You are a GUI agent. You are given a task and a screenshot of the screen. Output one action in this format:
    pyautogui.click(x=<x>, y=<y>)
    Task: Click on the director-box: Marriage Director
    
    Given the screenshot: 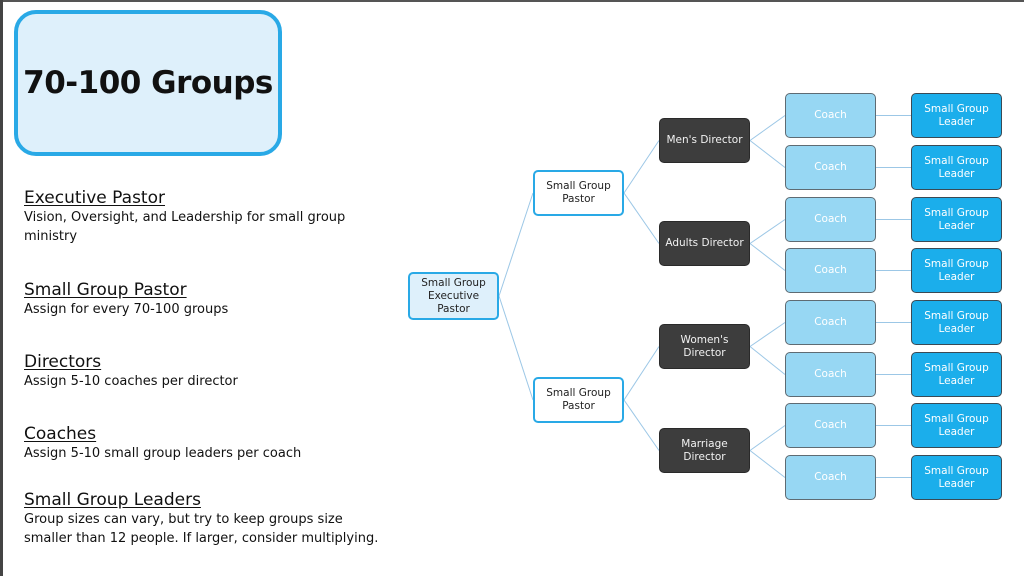 What is the action you would take?
    pyautogui.click(x=704, y=450)
    